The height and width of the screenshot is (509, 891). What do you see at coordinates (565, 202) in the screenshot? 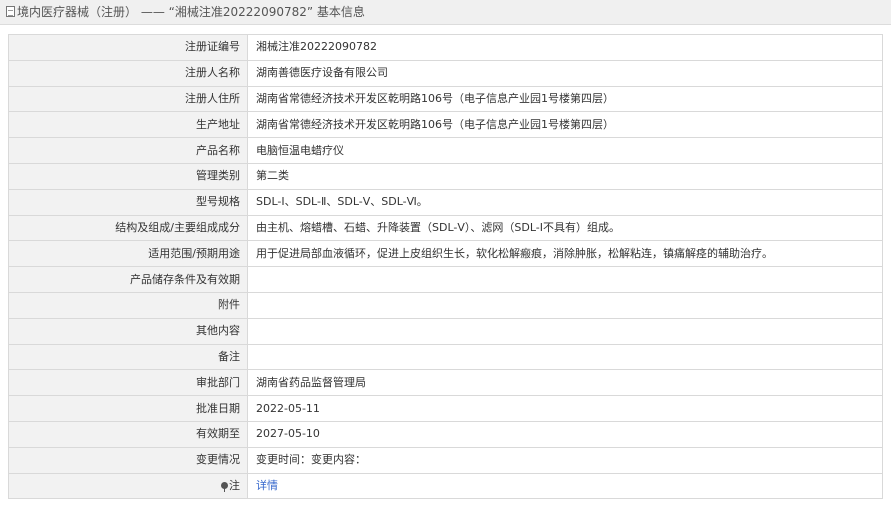
I see `field-value: SDL-Ⅰ、SDL-Ⅱ、SDL-Ⅴ、SDL-Ⅵ。` at bounding box center [565, 202].